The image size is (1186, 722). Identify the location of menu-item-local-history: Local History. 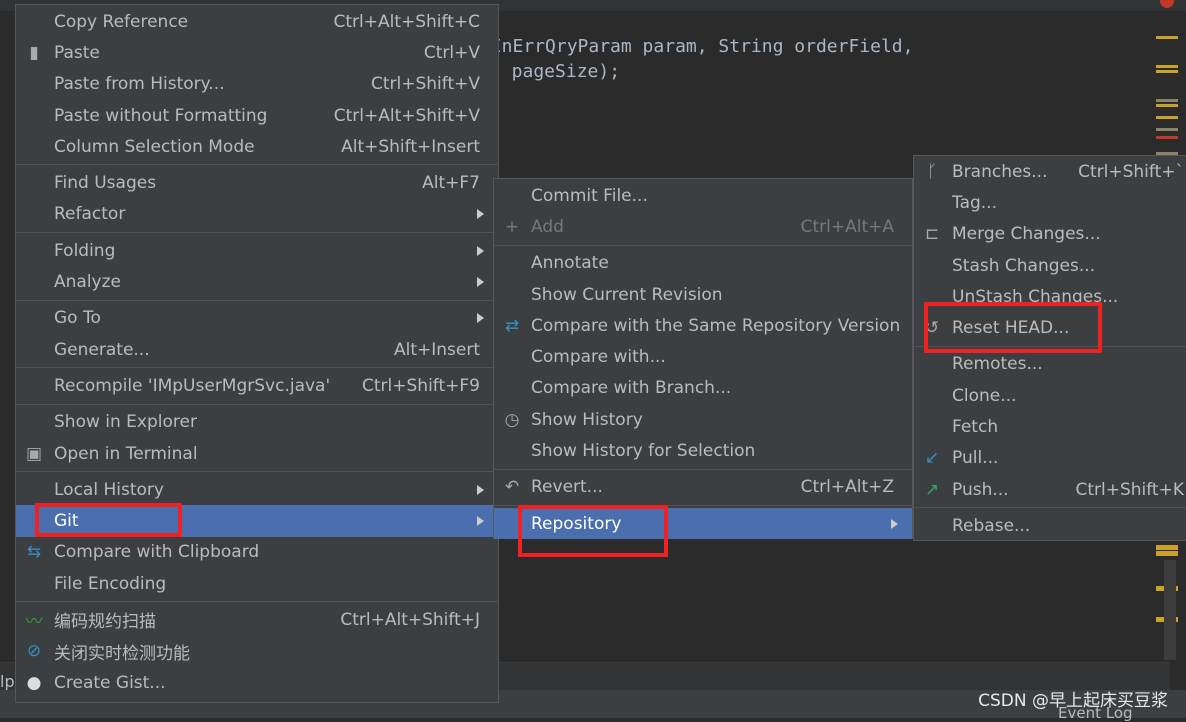
(257, 489).